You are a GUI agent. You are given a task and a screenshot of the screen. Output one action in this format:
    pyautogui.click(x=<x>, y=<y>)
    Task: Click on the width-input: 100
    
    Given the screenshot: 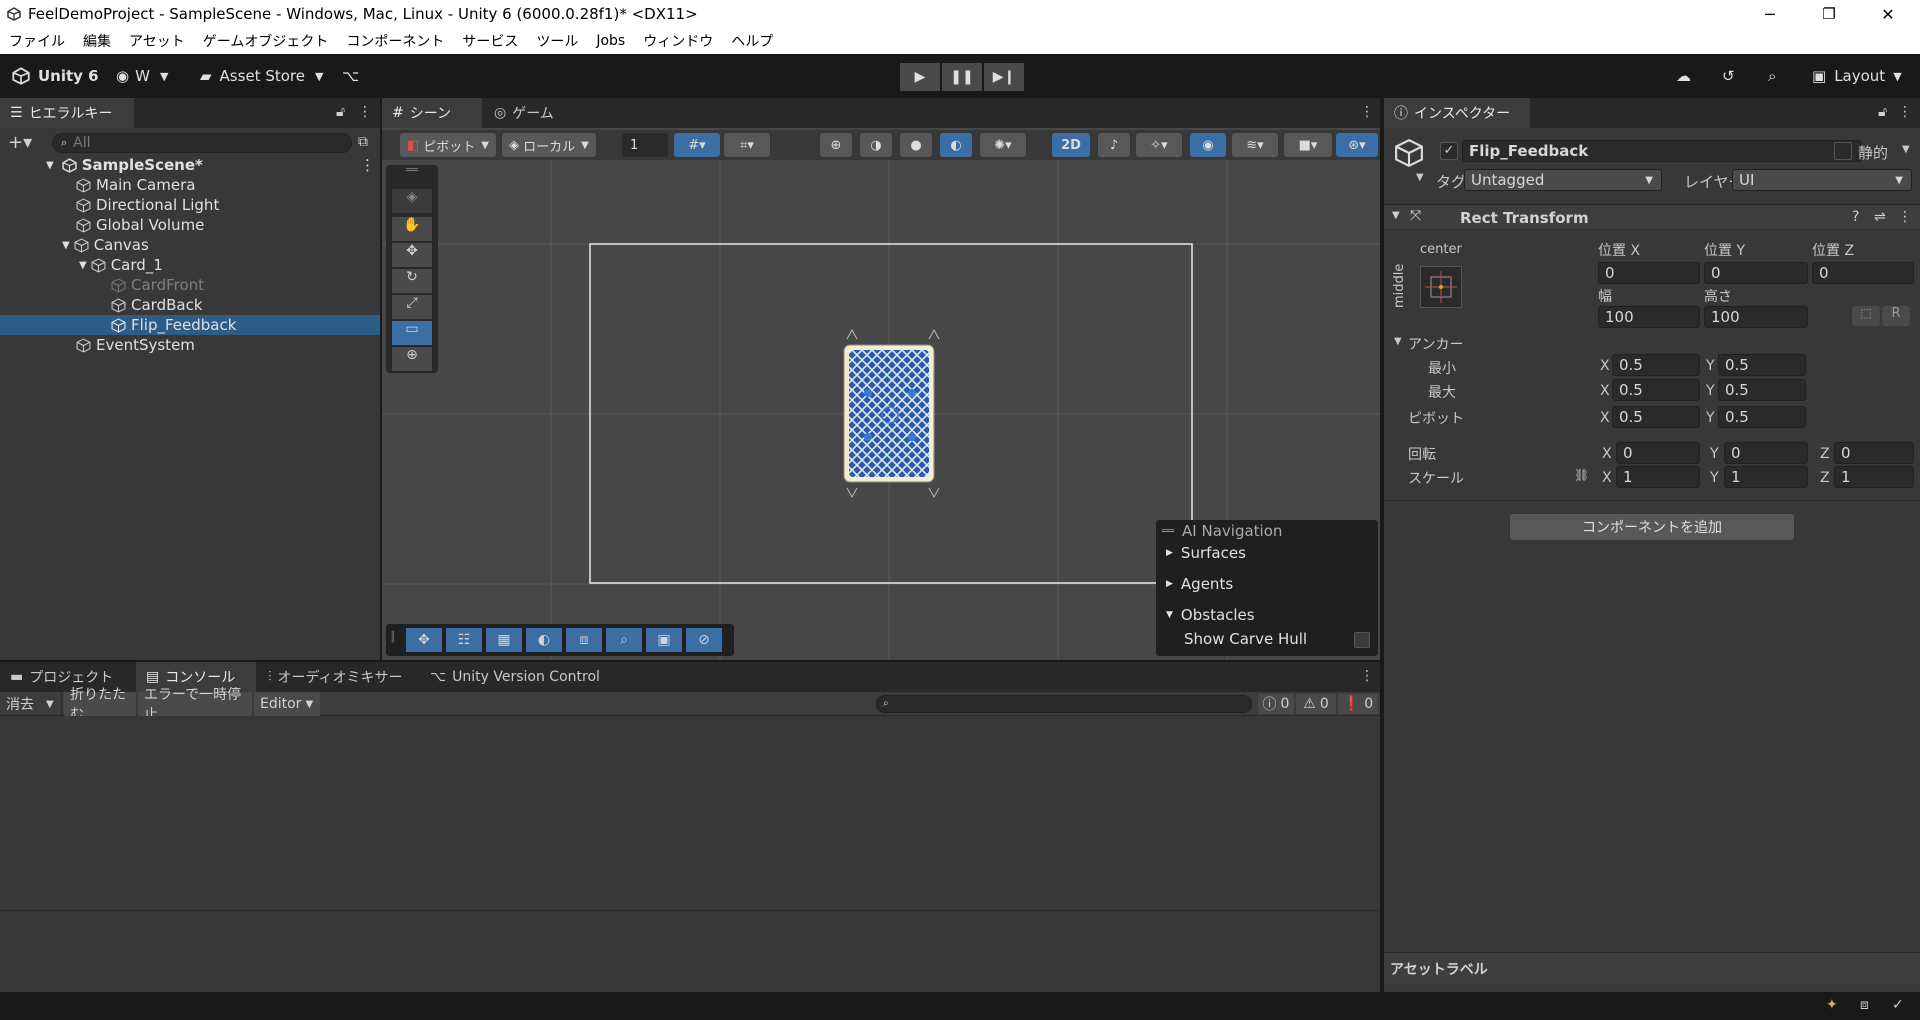 What is the action you would take?
    pyautogui.click(x=1649, y=317)
    